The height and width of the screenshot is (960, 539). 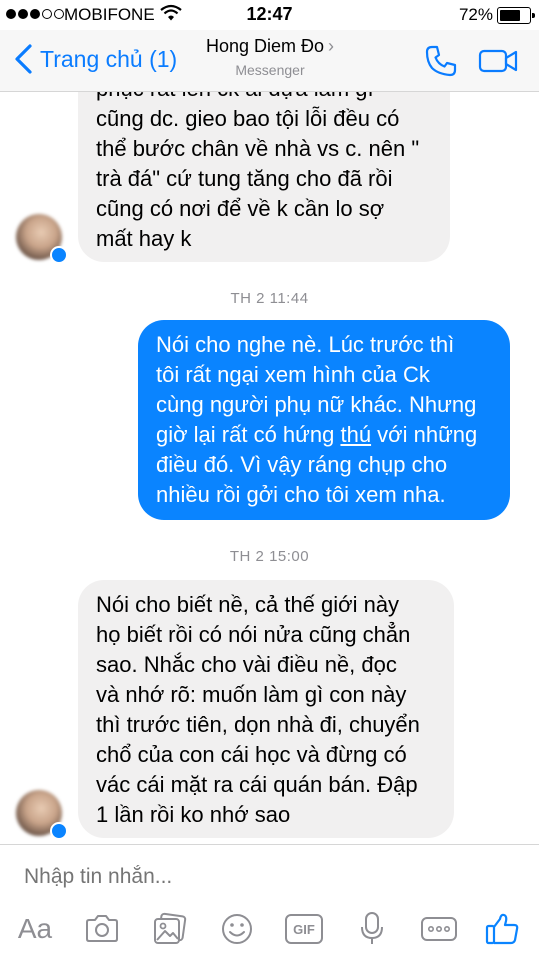 I want to click on gif-button: GIF, so click(x=304, y=929).